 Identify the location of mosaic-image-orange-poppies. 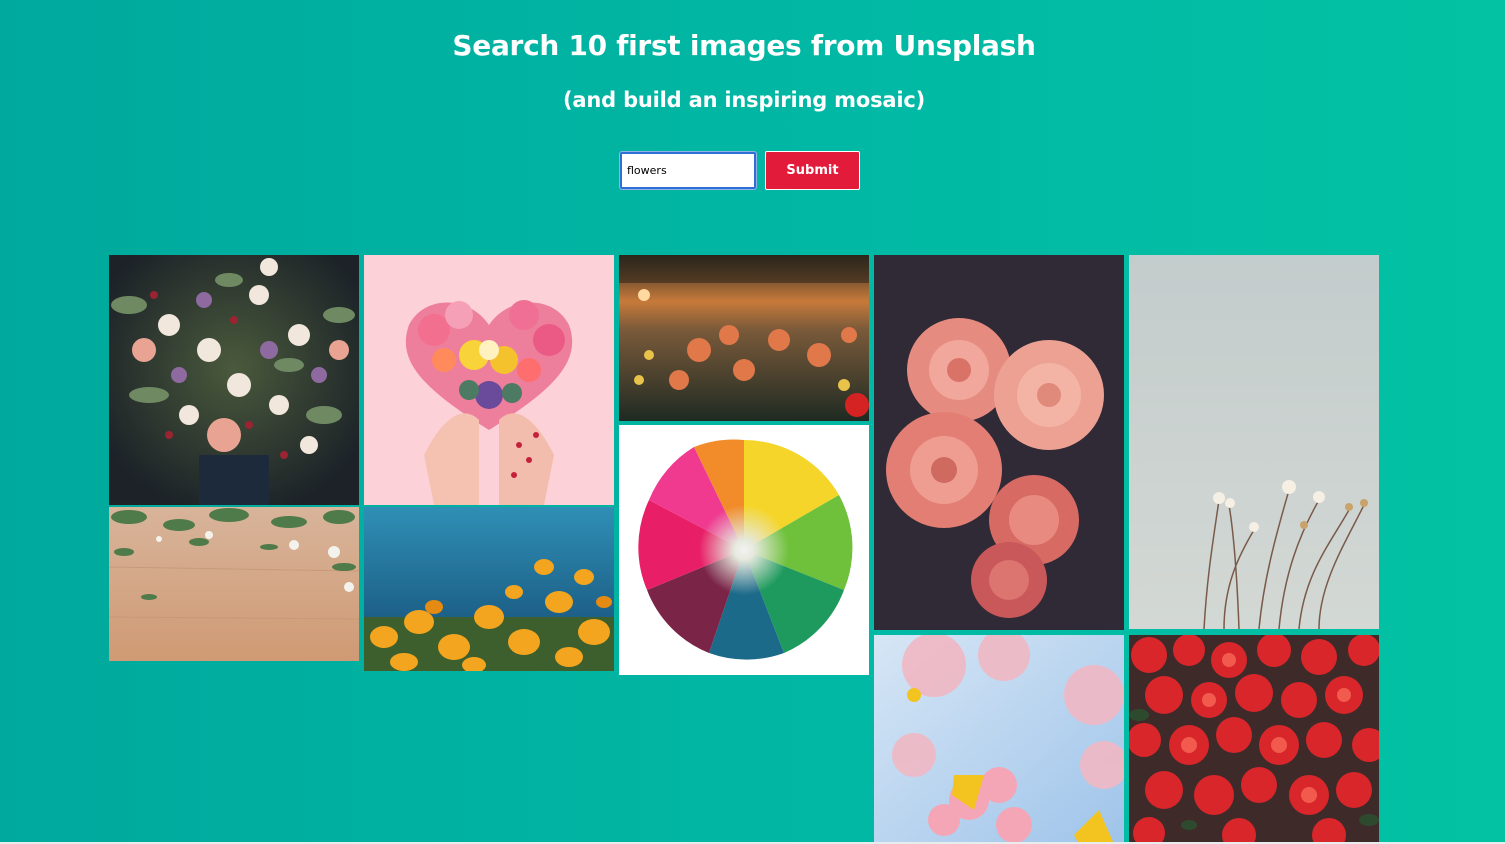
(489, 589).